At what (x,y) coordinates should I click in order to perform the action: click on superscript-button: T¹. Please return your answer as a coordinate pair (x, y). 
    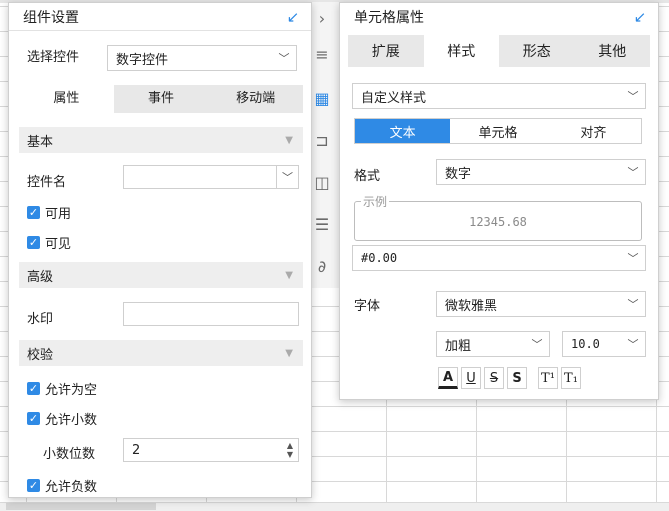
    Looking at the image, I should click on (548, 378).